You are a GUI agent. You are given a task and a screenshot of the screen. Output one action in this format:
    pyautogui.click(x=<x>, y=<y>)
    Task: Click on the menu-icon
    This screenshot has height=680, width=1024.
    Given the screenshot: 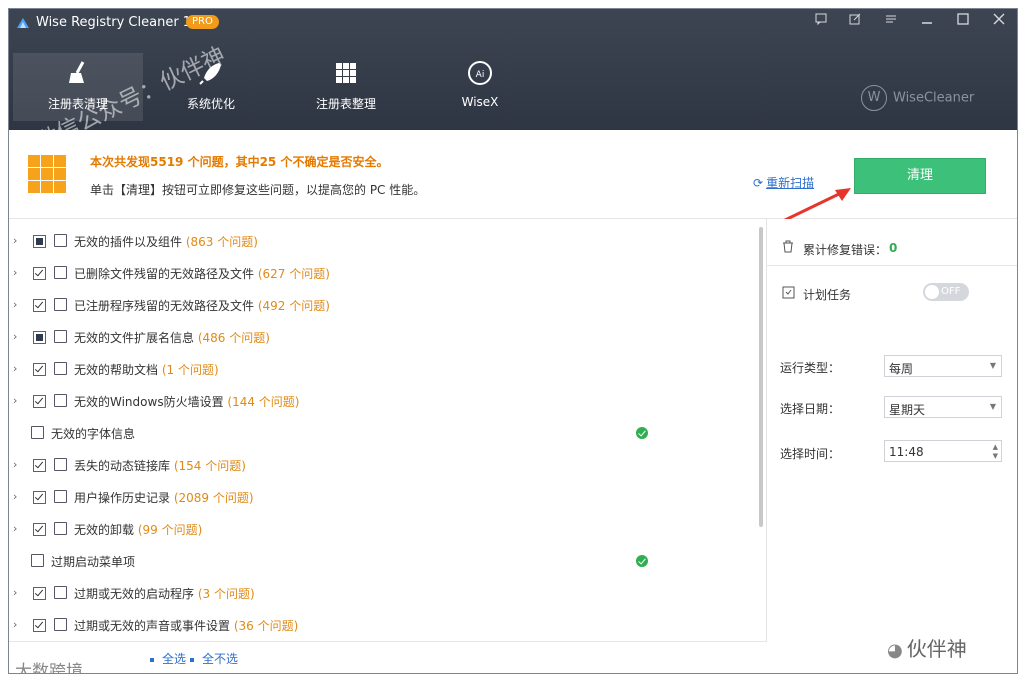 What is the action you would take?
    pyautogui.click(x=891, y=22)
    